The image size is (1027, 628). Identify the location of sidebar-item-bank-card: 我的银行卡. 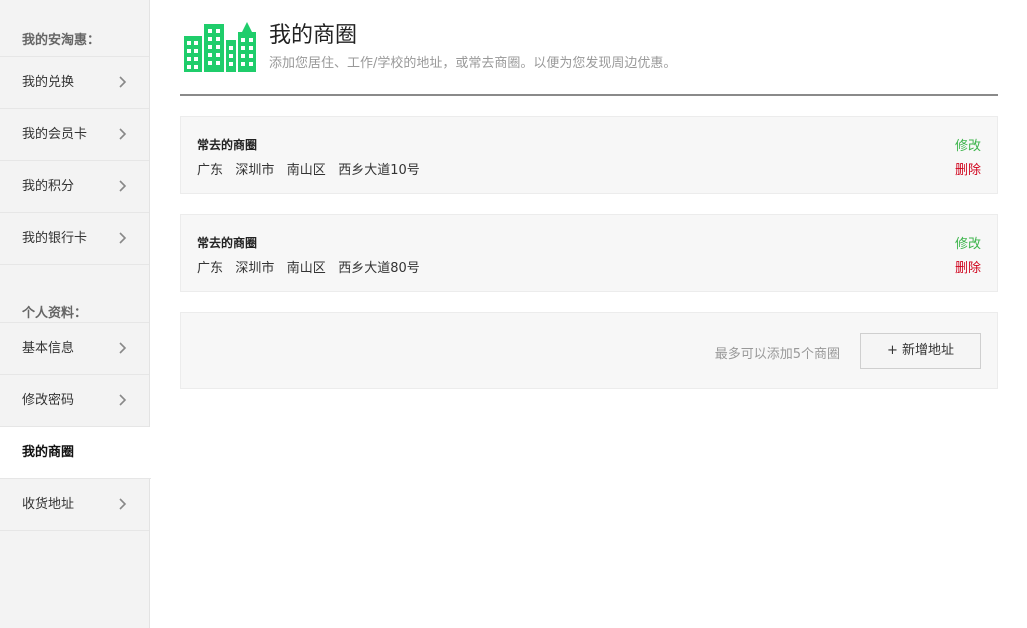
(74, 239).